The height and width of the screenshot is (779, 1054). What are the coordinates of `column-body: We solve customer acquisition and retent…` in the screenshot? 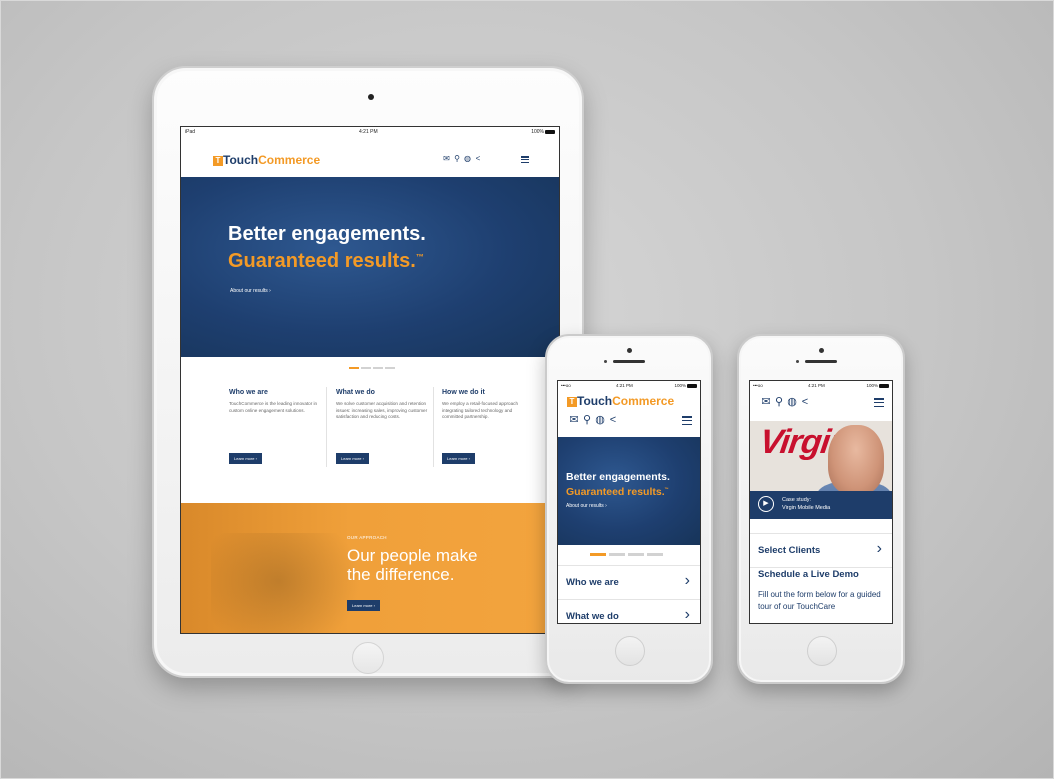 It's located at (382, 410).